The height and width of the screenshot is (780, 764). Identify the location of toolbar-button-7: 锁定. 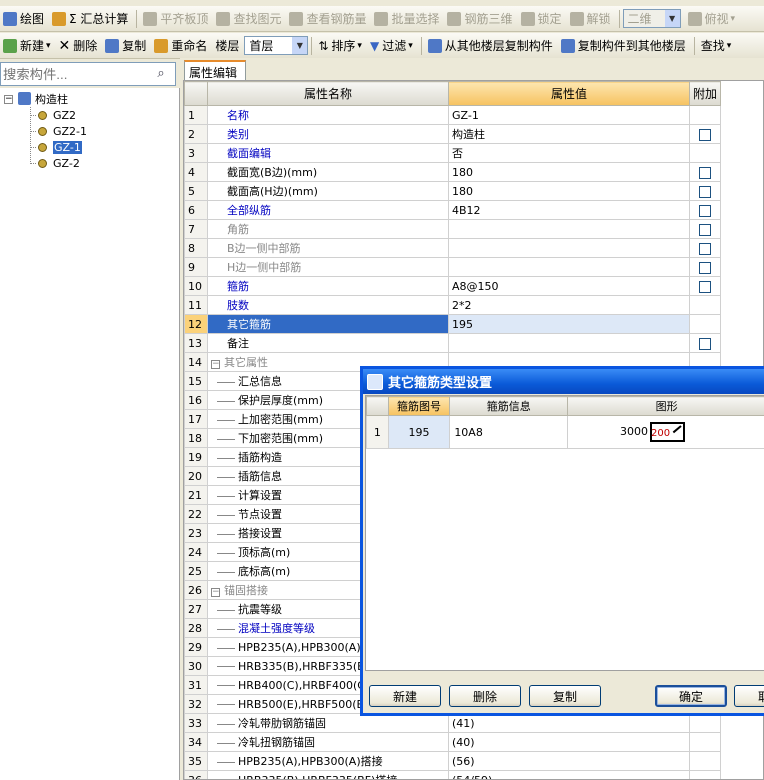
(541, 19).